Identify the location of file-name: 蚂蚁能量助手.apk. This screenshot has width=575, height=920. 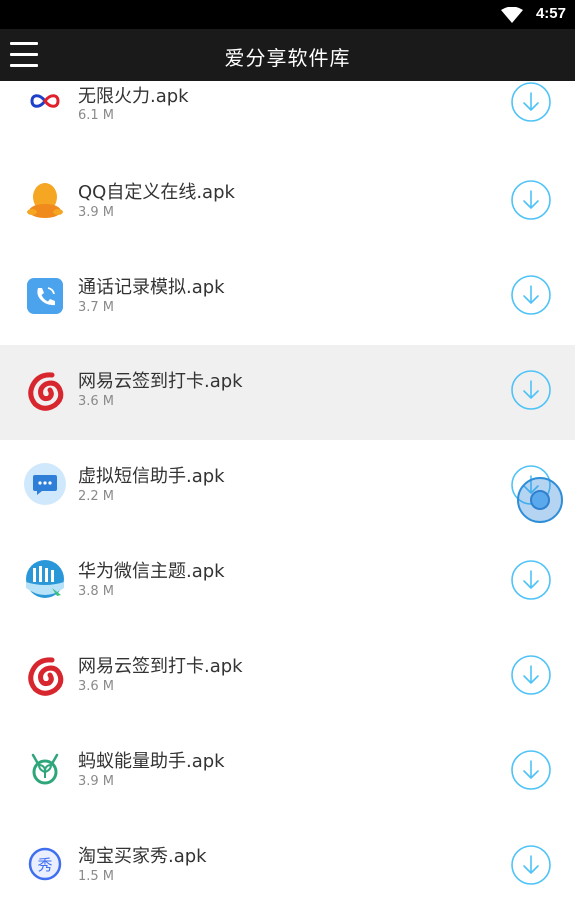
(151, 761).